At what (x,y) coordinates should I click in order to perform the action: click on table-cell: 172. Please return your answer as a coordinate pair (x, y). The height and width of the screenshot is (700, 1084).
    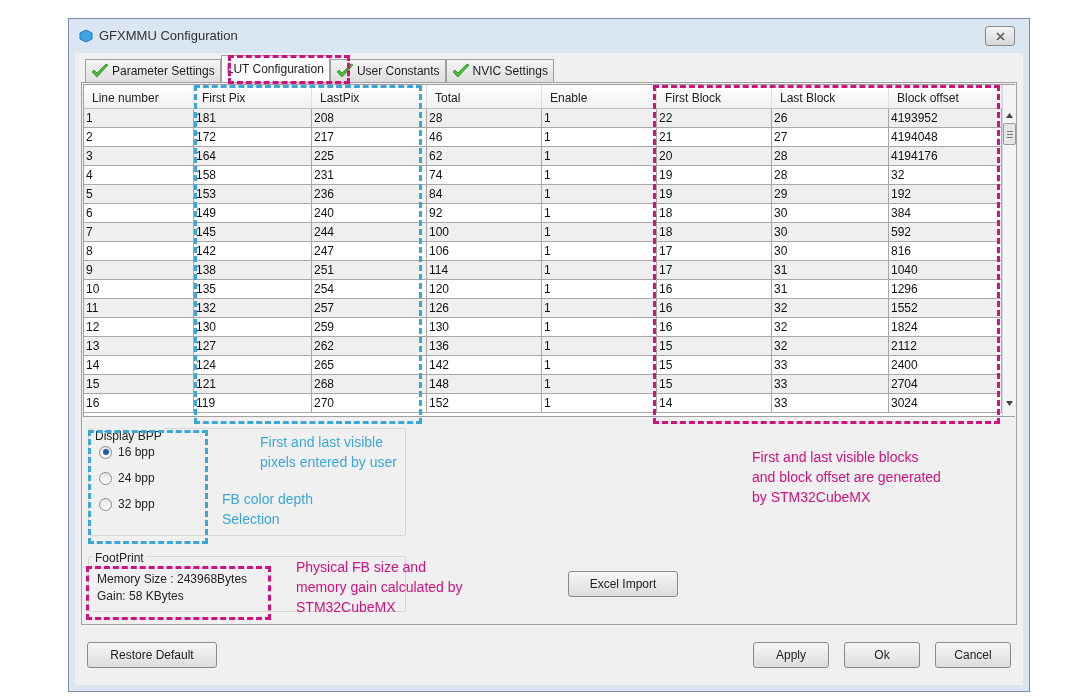
    Looking at the image, I should click on (253, 137).